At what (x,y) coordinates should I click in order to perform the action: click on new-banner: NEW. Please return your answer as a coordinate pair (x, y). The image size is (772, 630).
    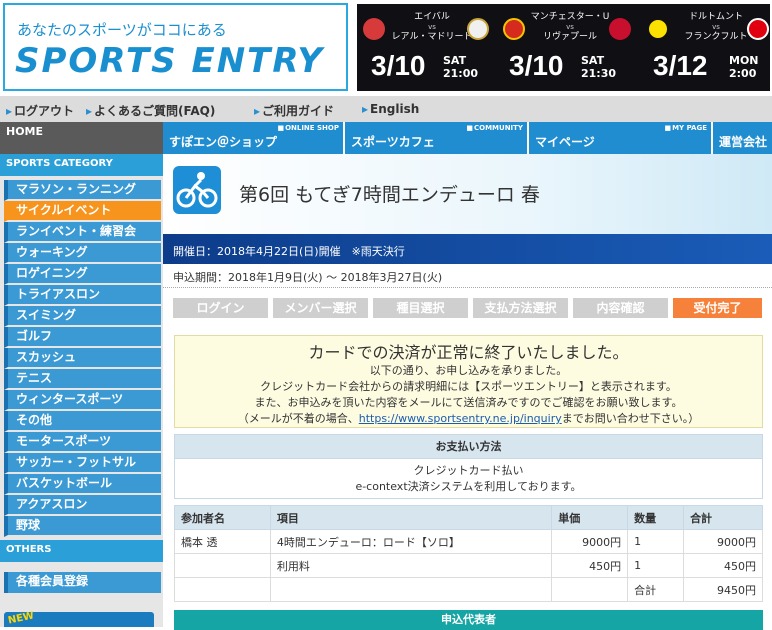
    Looking at the image, I should click on (79, 618).